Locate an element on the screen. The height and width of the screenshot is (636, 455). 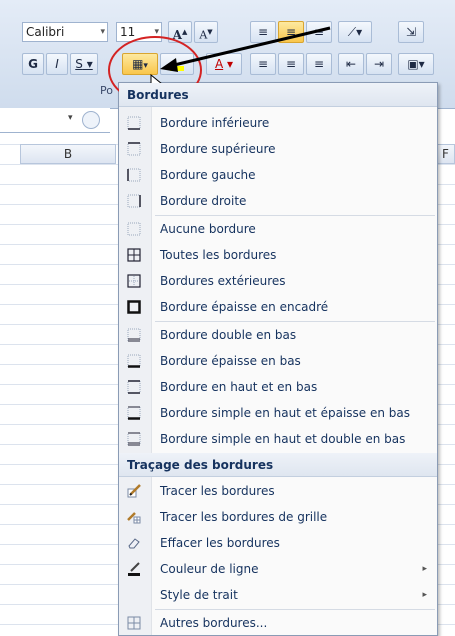
border-left-icon is located at coordinates (134, 175).